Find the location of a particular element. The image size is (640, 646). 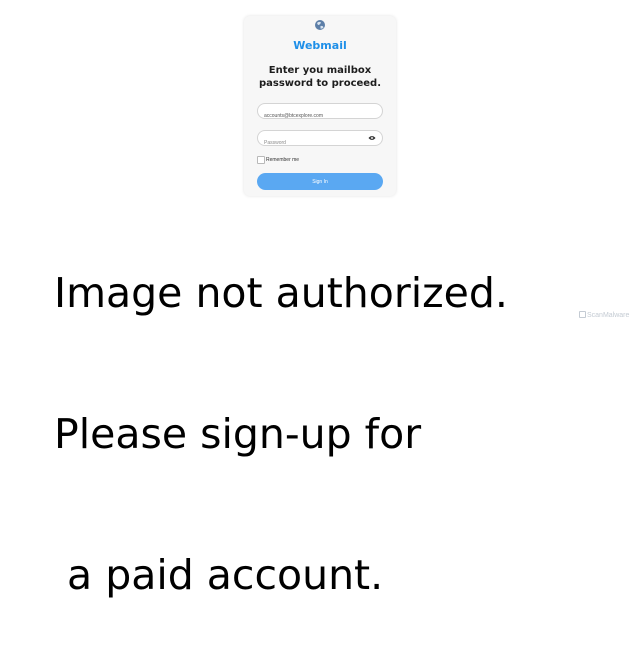

overlay-line-2: Please sign-up for is located at coordinates (238, 434).